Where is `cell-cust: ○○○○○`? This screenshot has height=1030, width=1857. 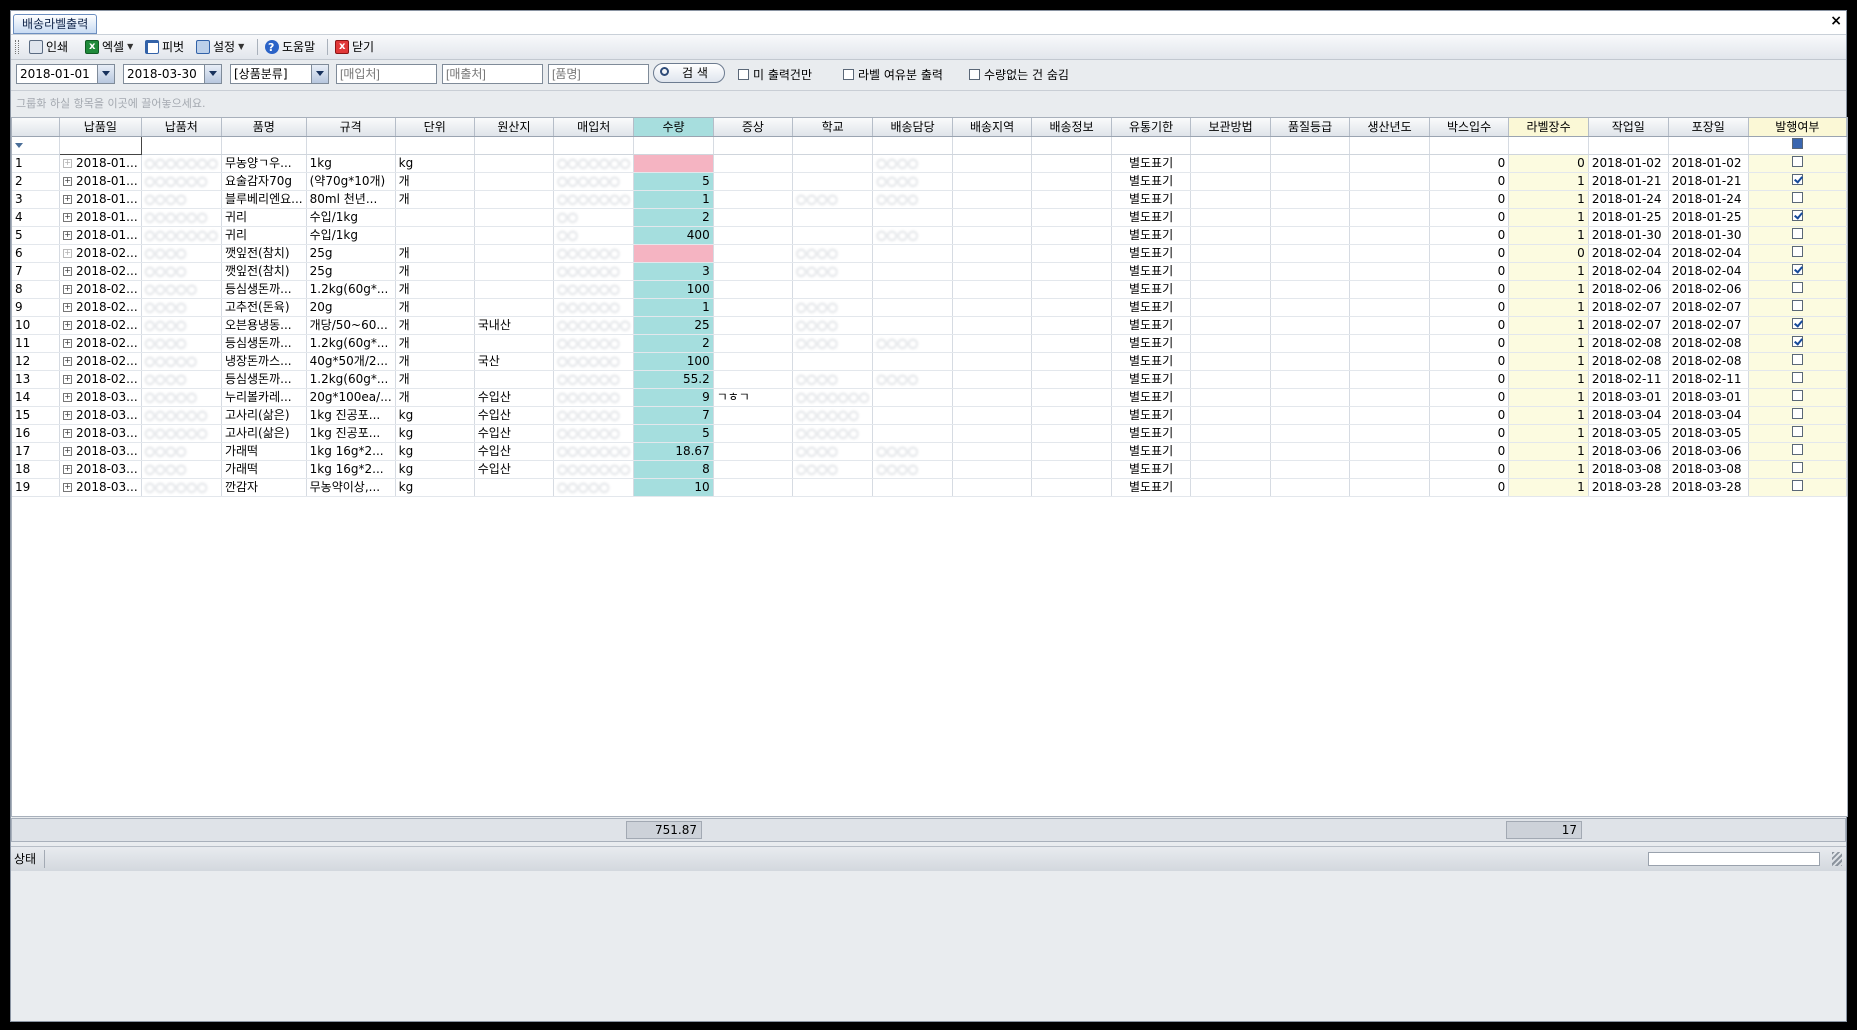
cell-cust: ○○○○○ is located at coordinates (181, 361).